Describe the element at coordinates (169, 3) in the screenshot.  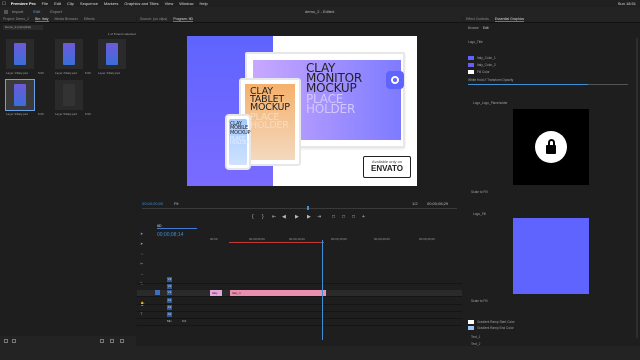
I see `menu-view: View` at that location.